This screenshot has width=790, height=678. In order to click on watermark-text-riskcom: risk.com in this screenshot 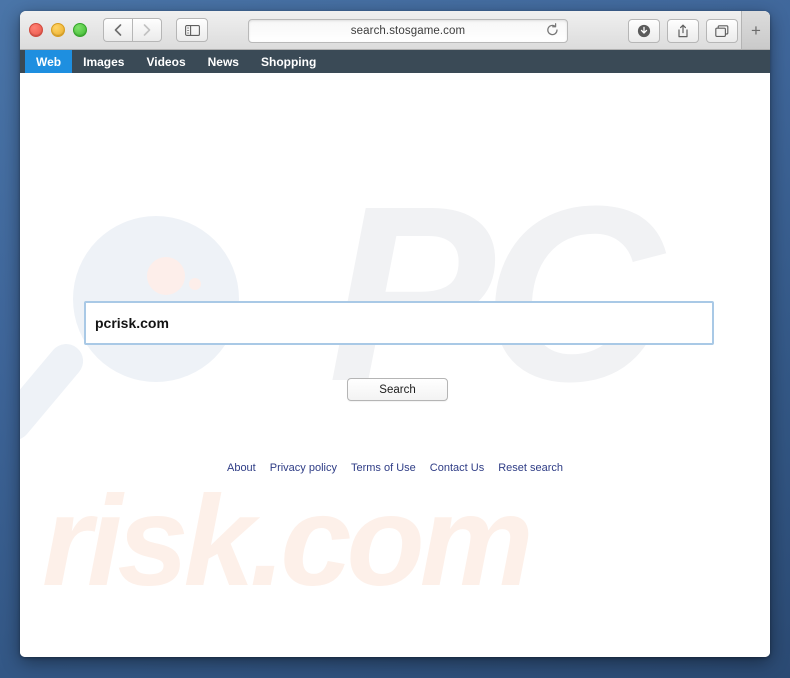, I will do `click(287, 541)`.